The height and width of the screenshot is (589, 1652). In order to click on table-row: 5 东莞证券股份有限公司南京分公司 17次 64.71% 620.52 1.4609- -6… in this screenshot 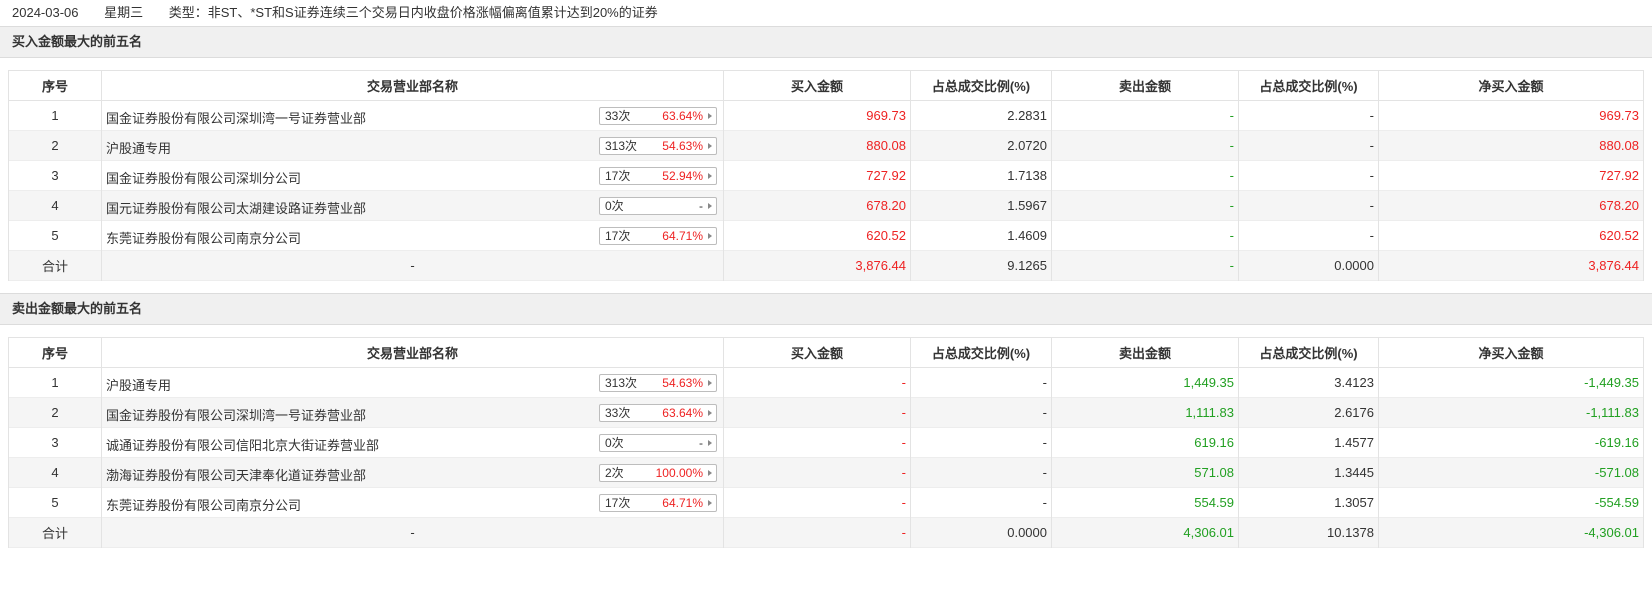, I will do `click(826, 235)`.